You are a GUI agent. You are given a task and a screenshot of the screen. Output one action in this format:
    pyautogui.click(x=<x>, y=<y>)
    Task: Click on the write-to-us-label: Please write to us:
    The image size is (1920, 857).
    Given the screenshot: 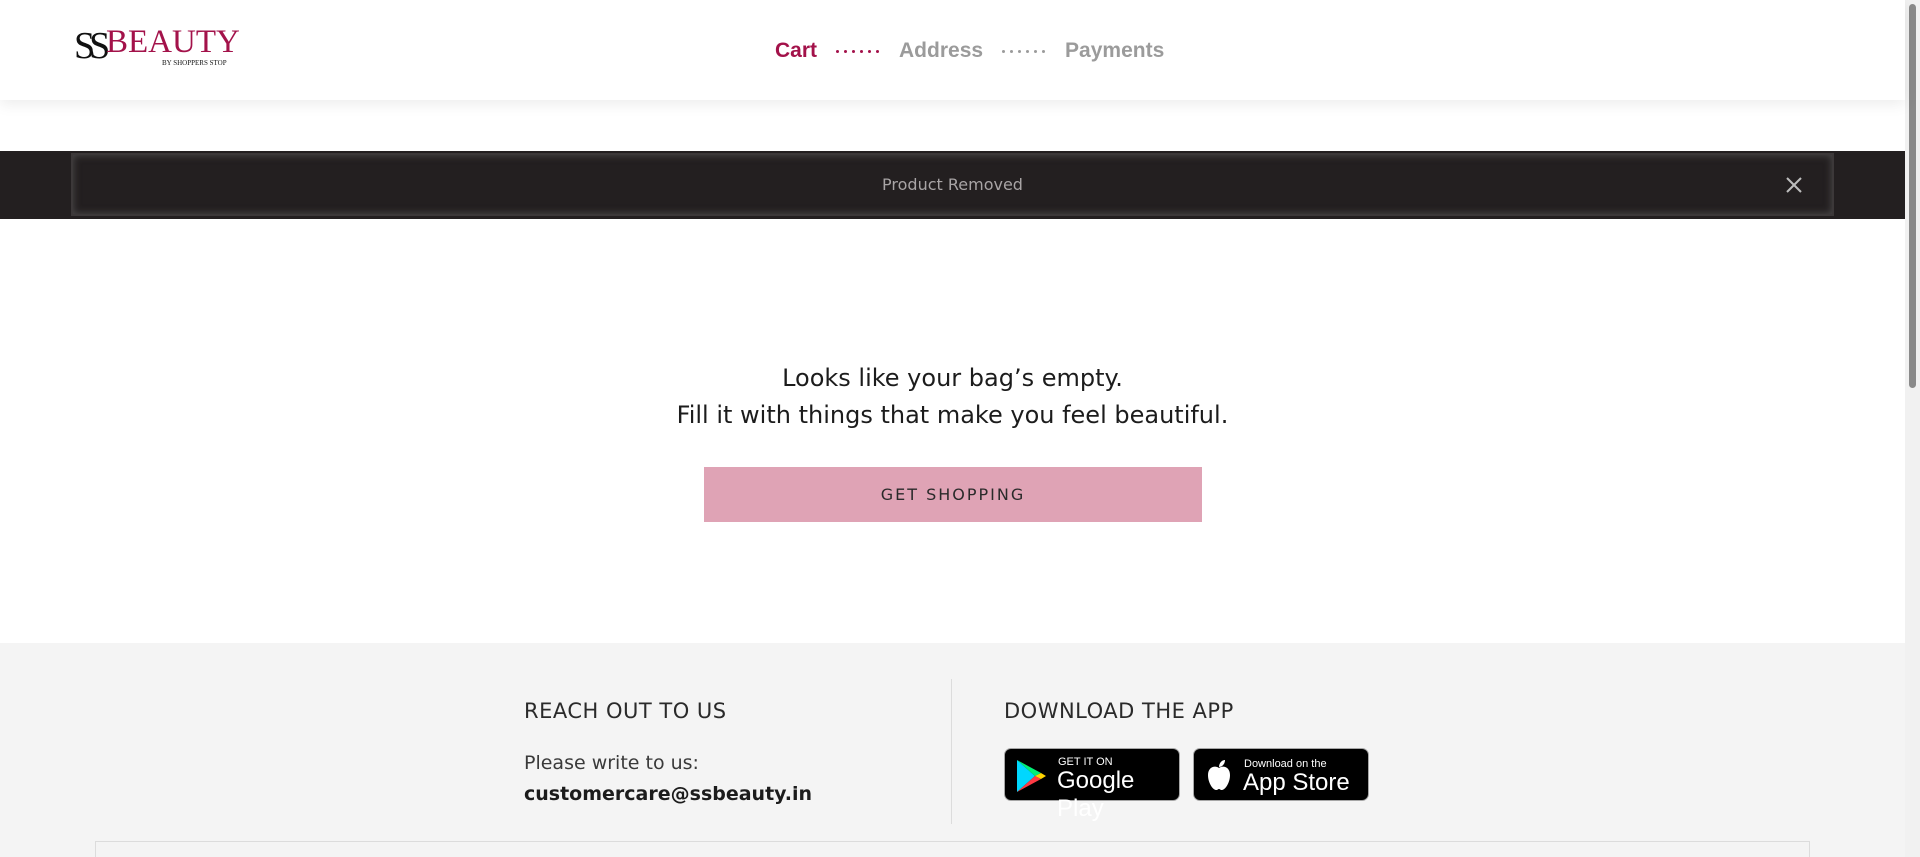 What is the action you would take?
    pyautogui.click(x=611, y=763)
    